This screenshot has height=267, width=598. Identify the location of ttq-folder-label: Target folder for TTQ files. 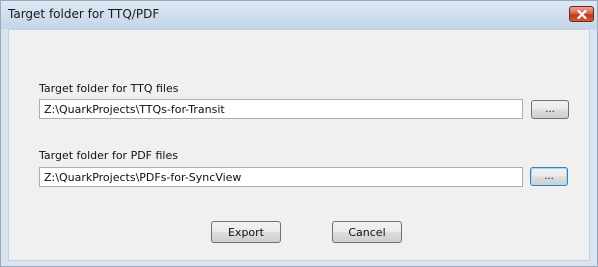
(109, 88).